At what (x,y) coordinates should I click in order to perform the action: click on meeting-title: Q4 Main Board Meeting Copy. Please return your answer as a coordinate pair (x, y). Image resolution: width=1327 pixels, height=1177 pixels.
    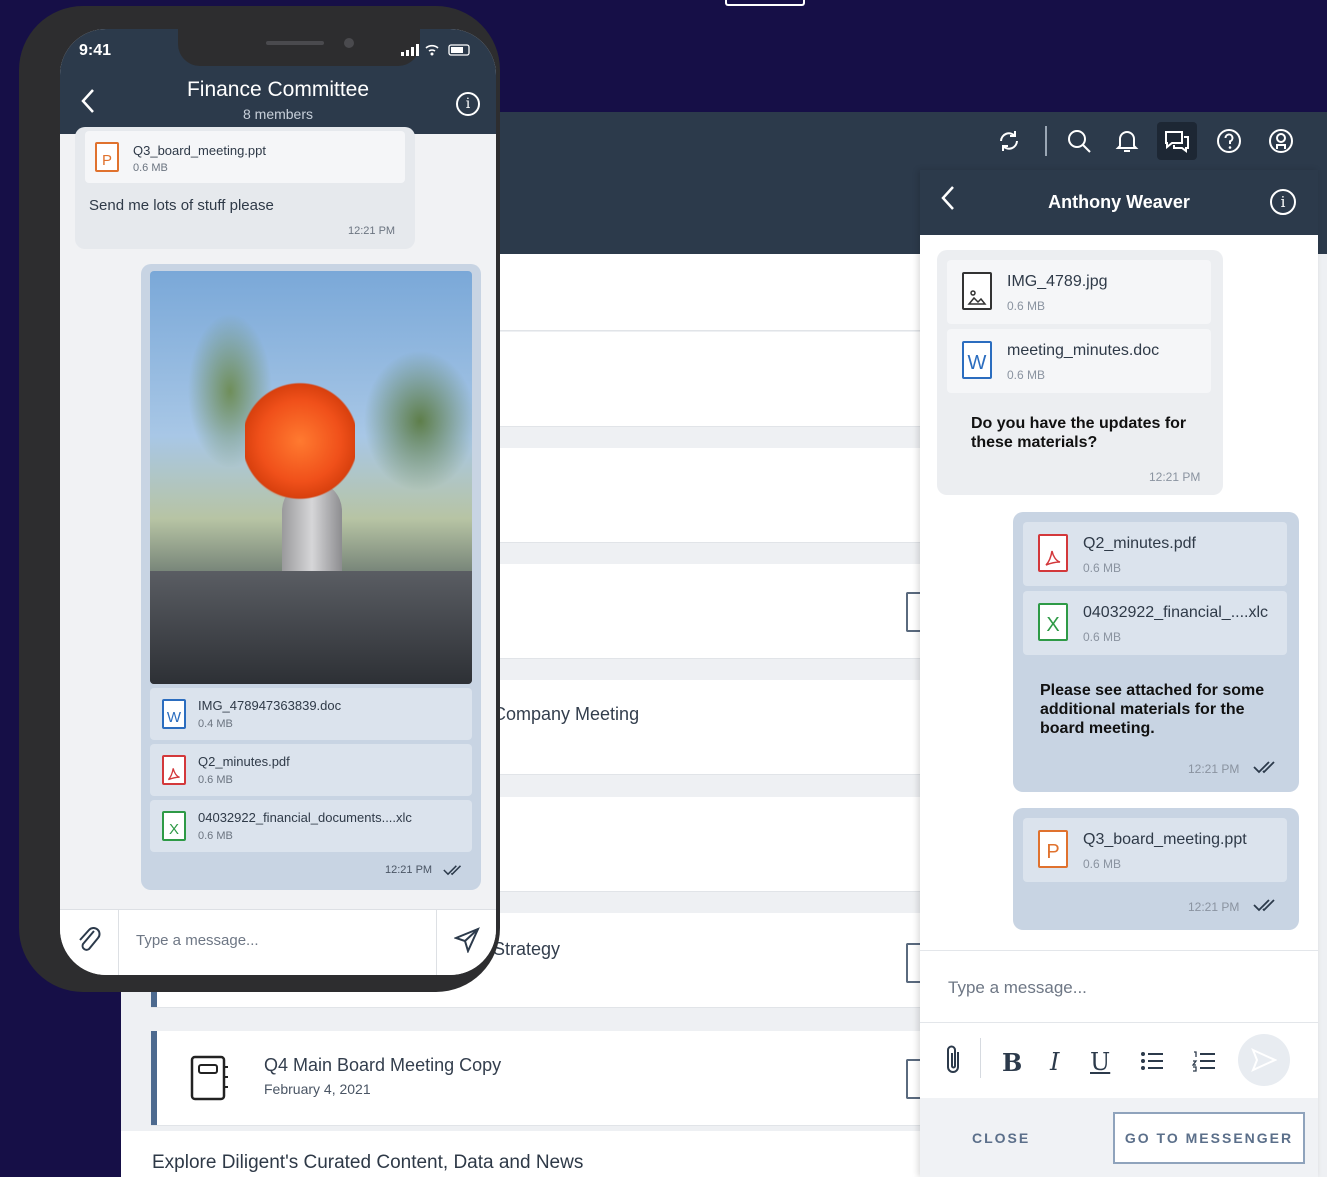
    Looking at the image, I should click on (383, 1065).